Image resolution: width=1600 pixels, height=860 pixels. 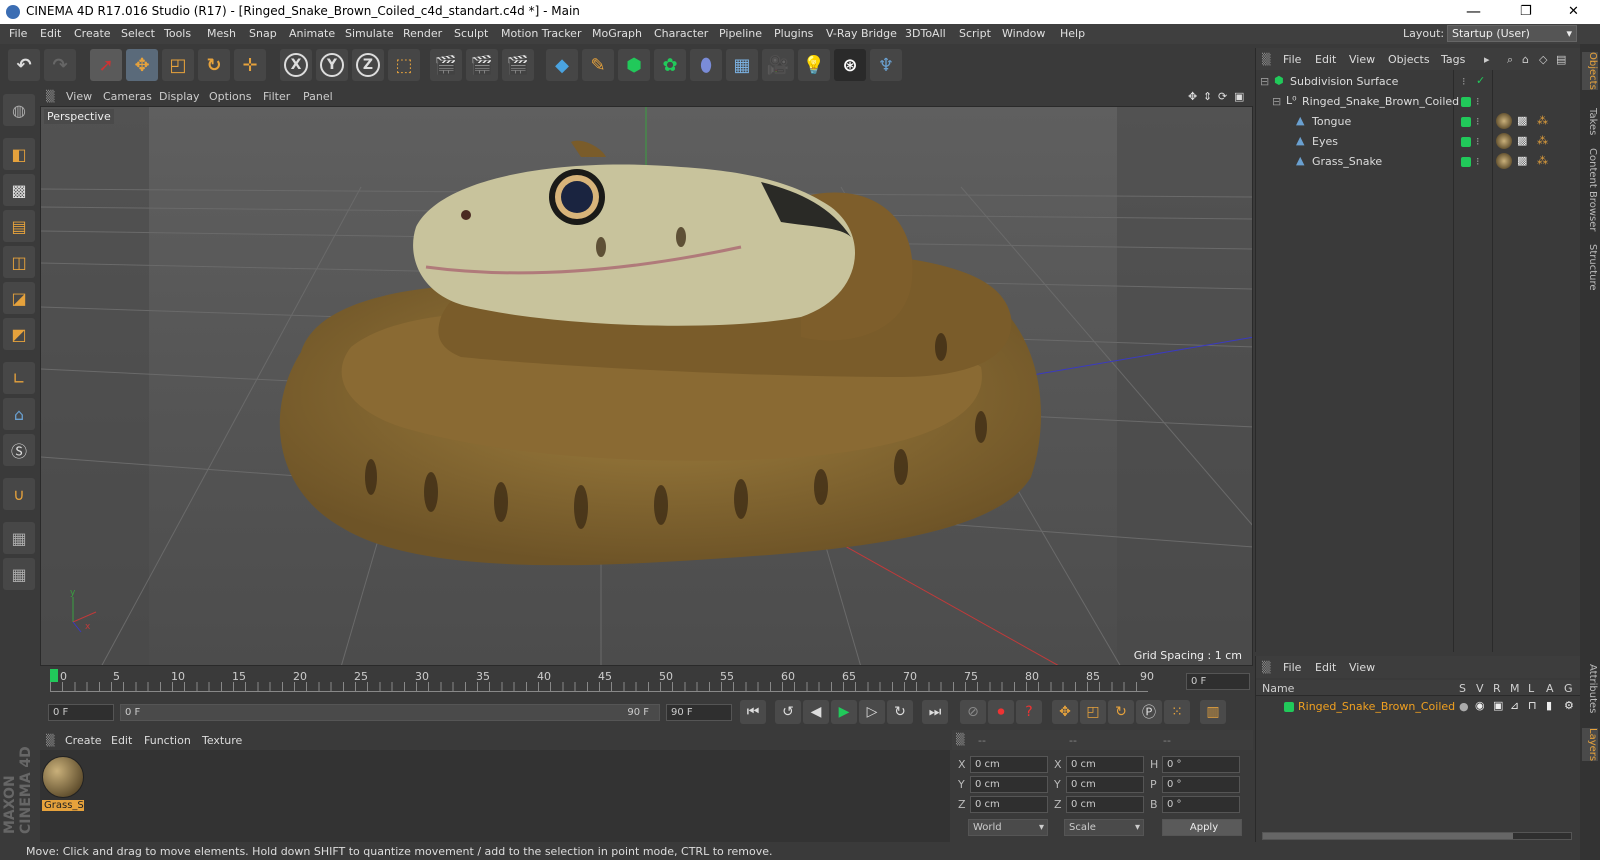 I want to click on eye-icon: ◉, so click(x=1480, y=705).